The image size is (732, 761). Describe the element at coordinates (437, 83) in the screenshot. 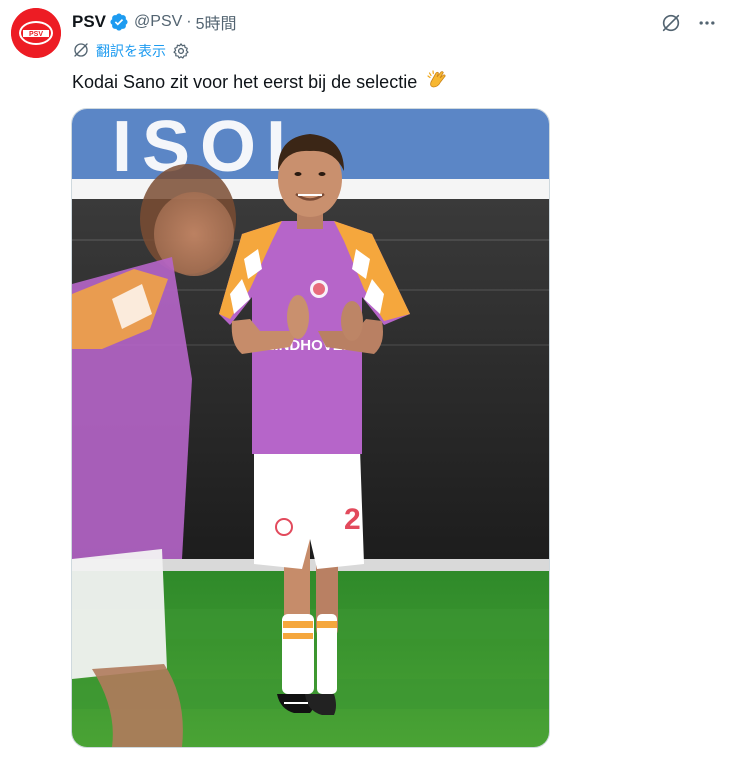

I see `clapping-hands-icon` at that location.